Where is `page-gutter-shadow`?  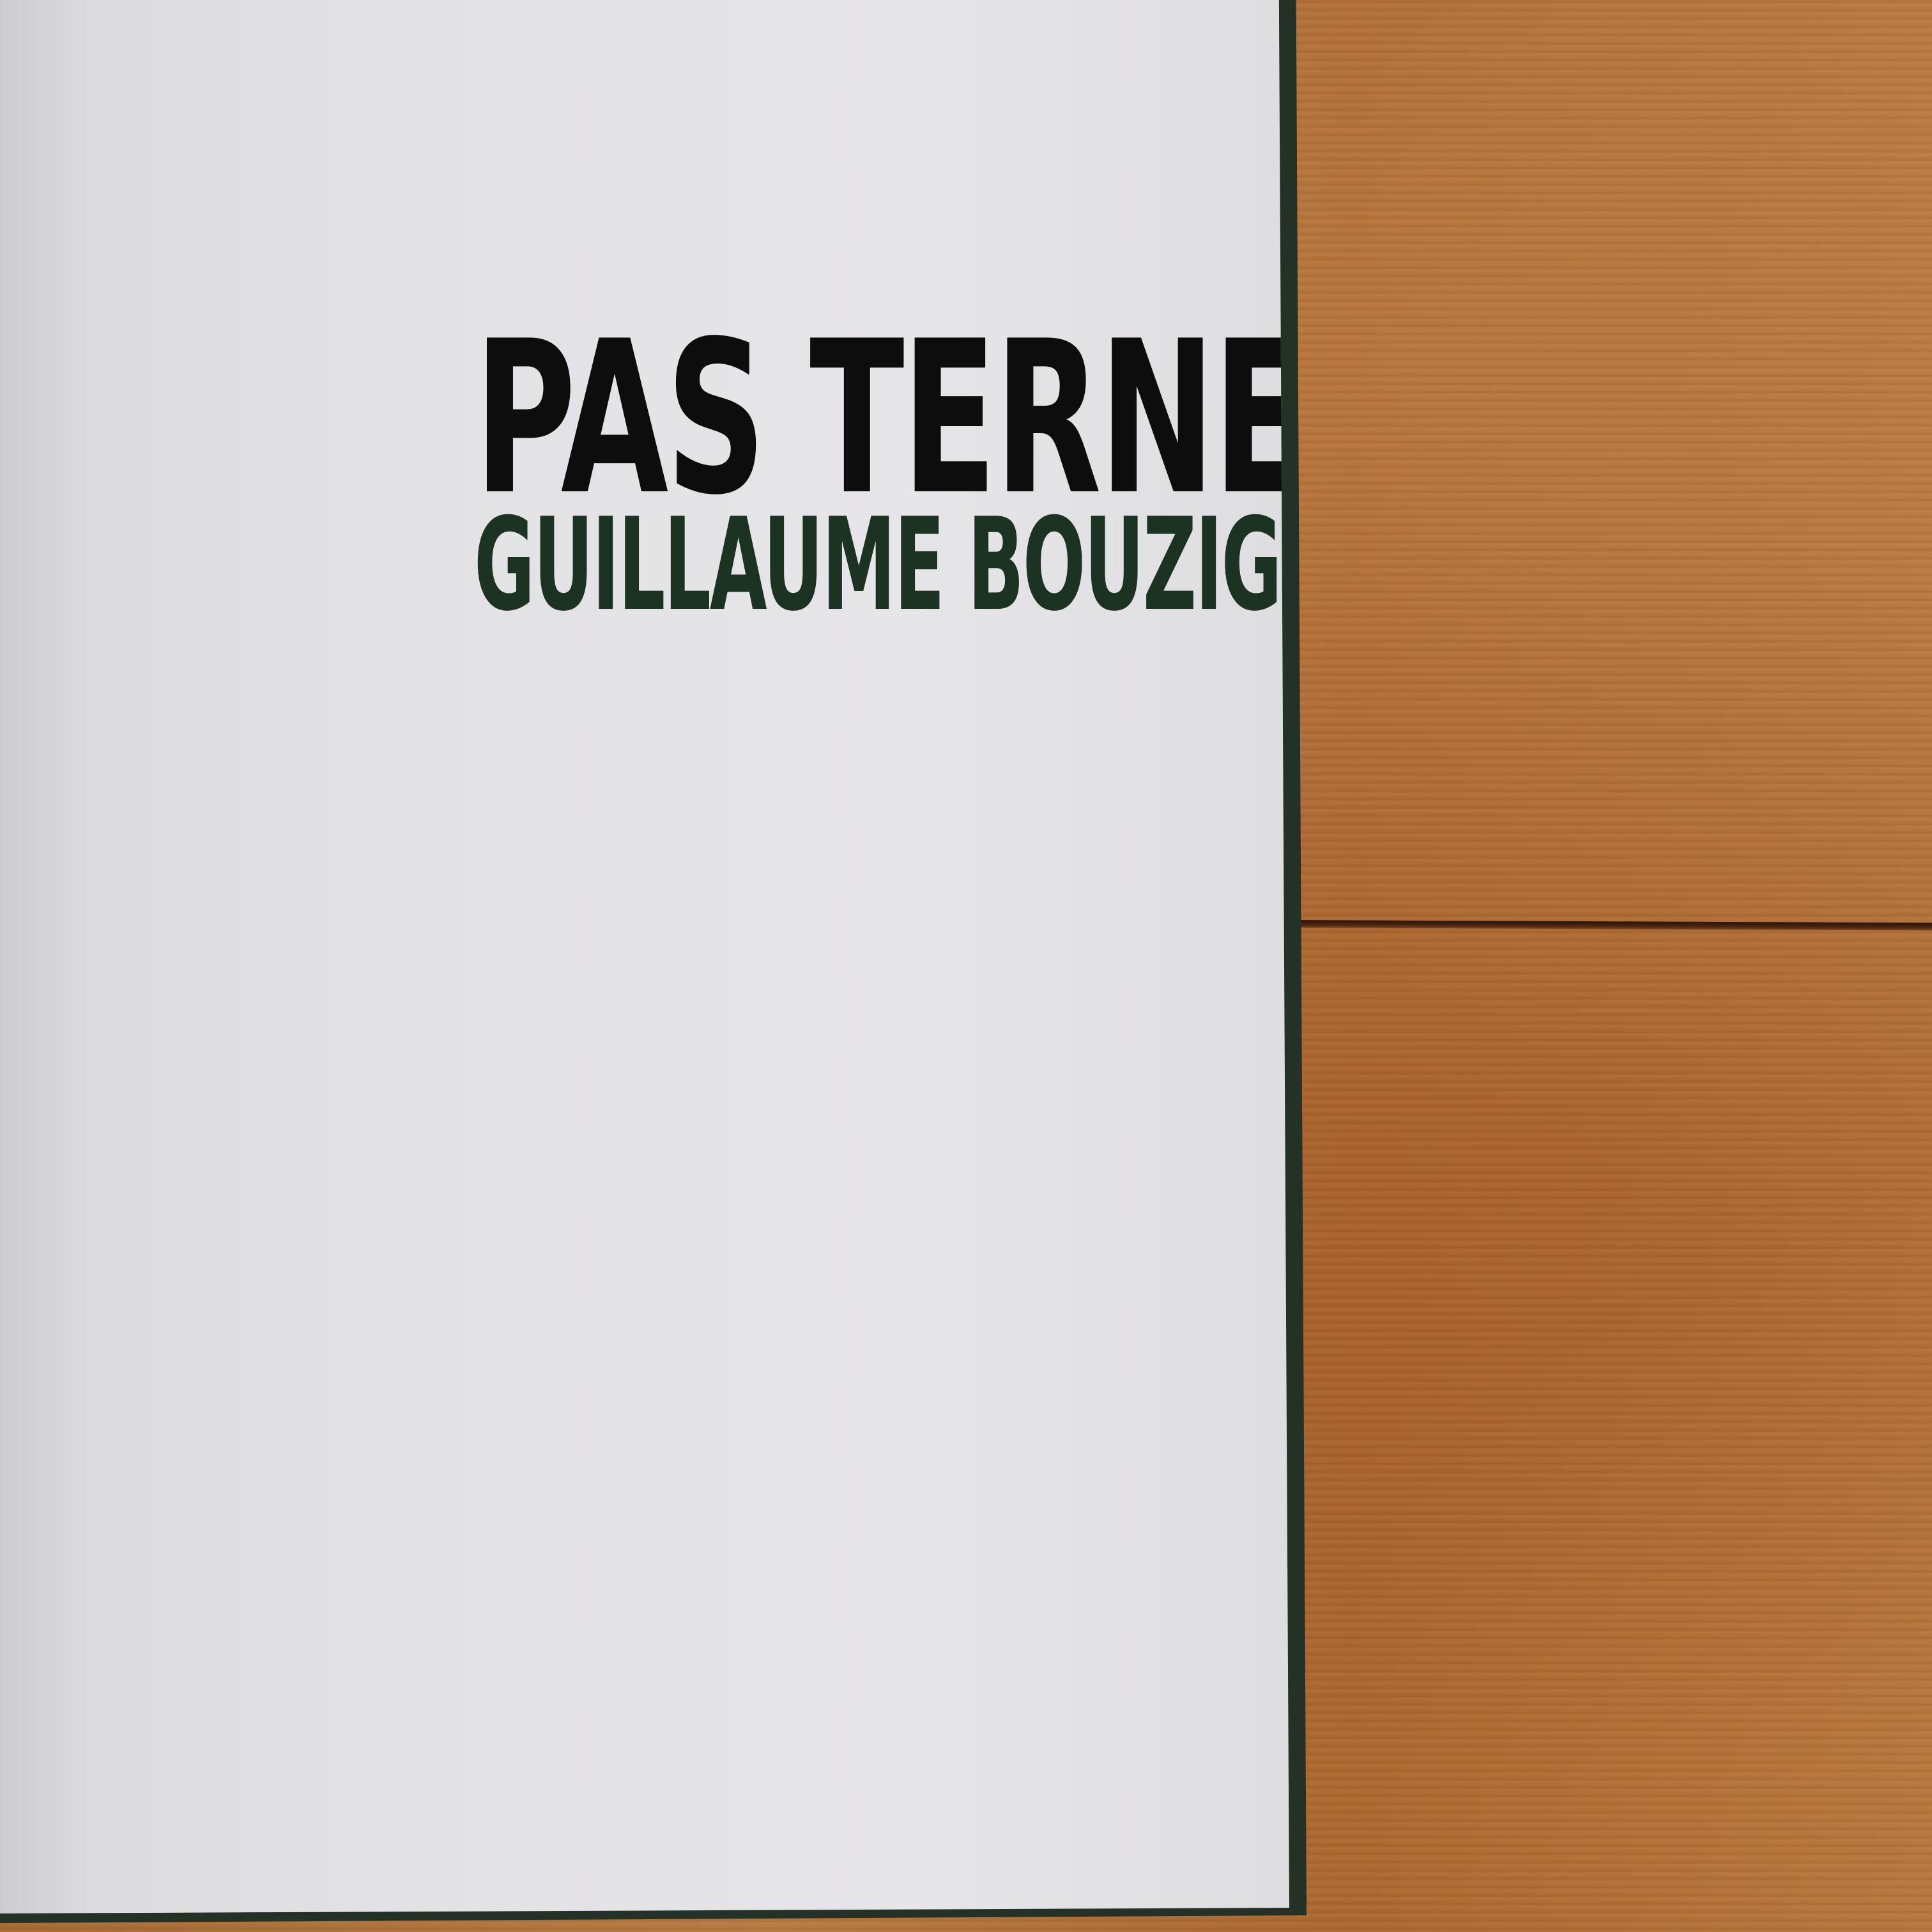
page-gutter-shadow is located at coordinates (44, 956).